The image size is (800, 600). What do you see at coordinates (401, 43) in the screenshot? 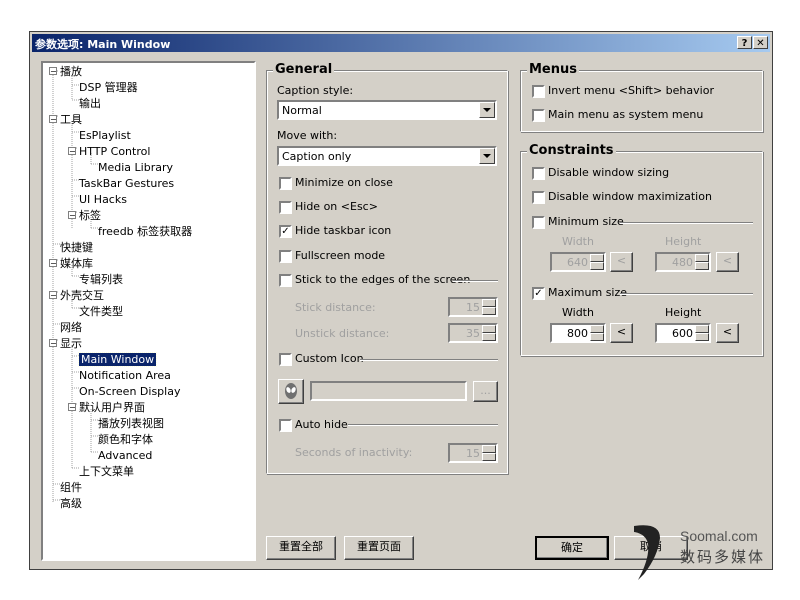
I see `title-bar: 参数选项: Main Window ? ✕` at bounding box center [401, 43].